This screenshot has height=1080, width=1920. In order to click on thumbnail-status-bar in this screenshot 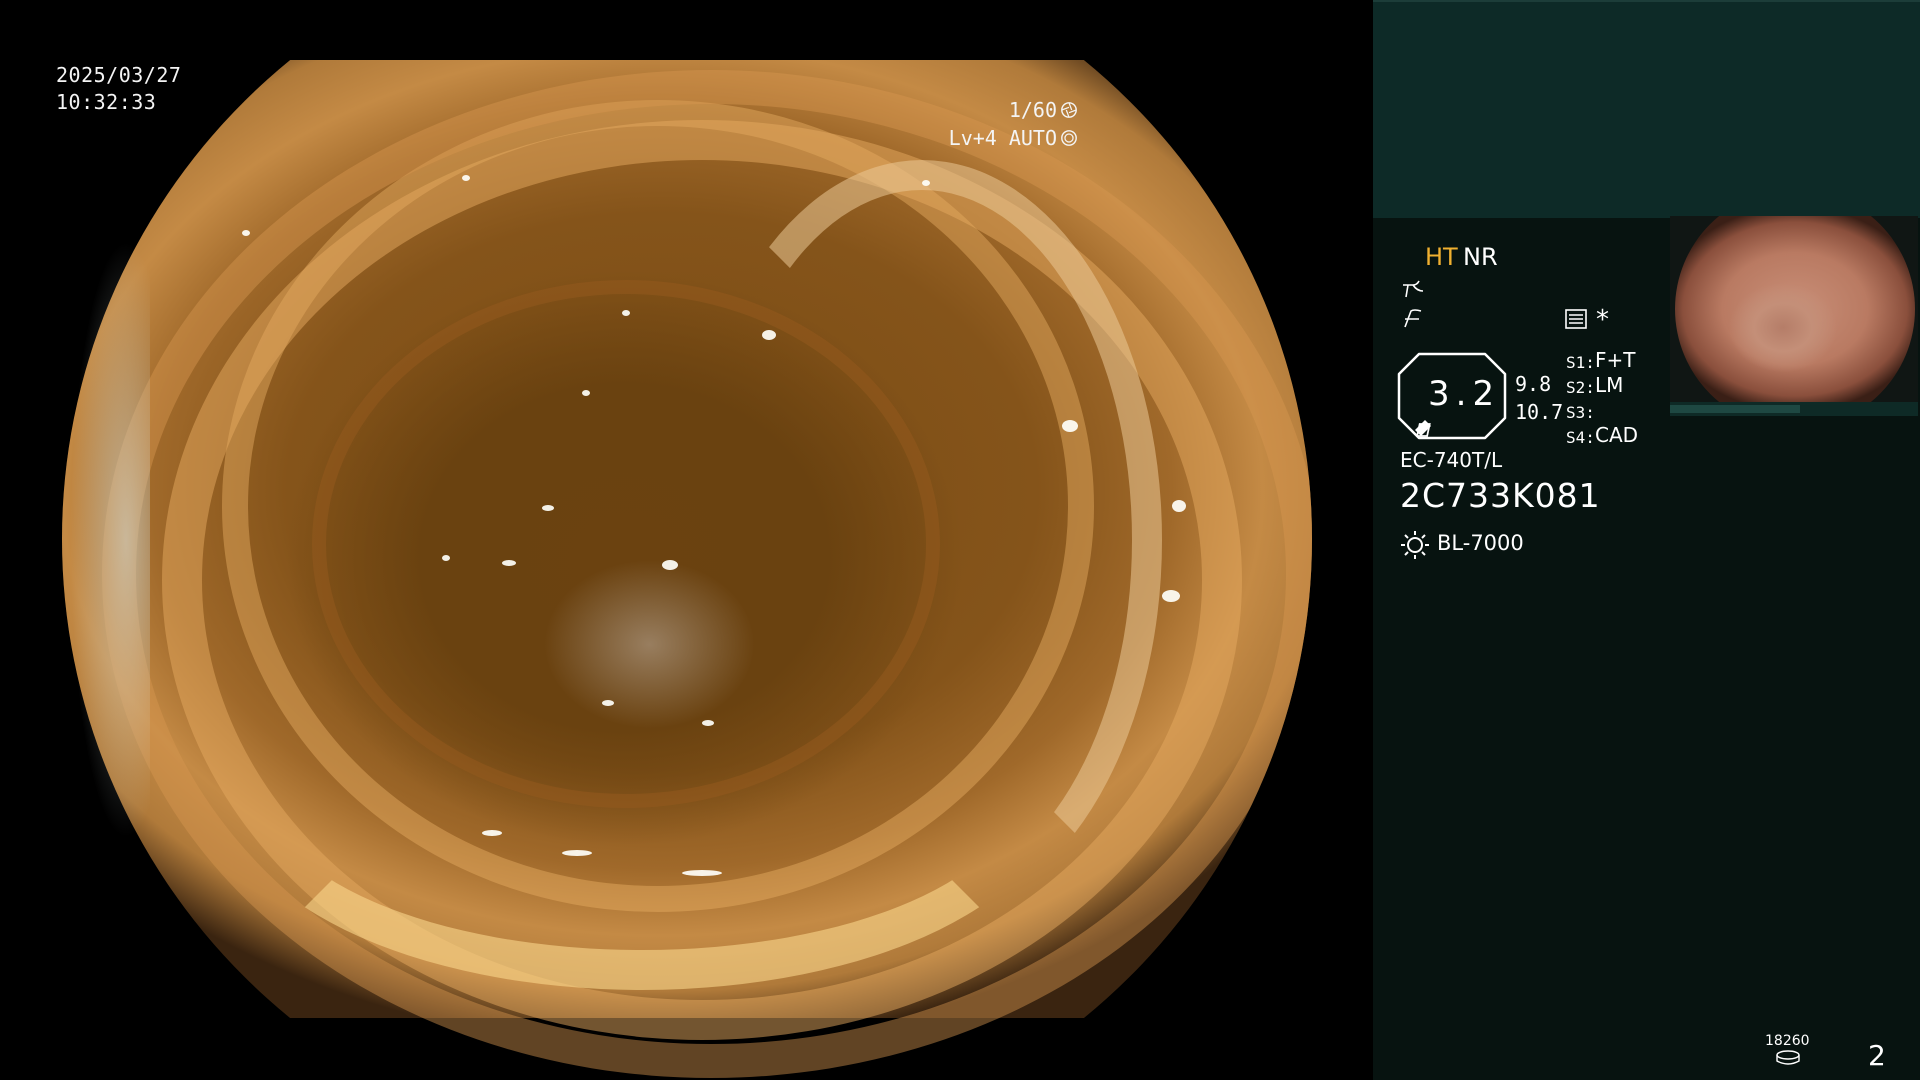, I will do `click(1794, 409)`.